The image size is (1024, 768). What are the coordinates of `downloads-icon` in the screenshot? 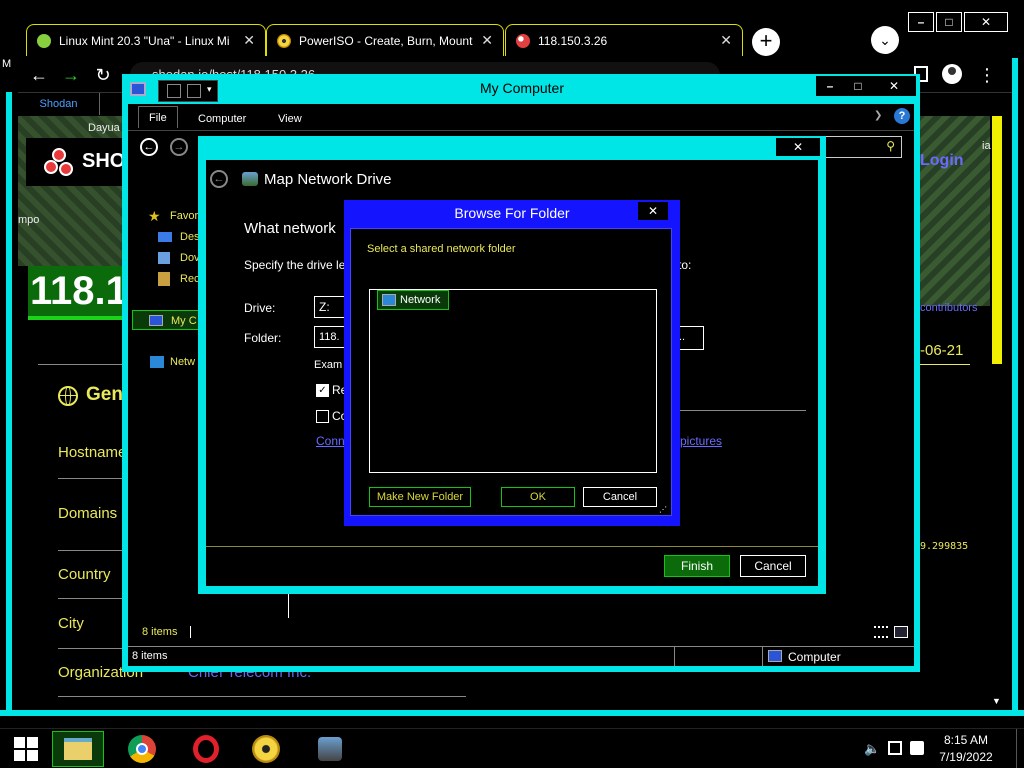 It's located at (164, 258).